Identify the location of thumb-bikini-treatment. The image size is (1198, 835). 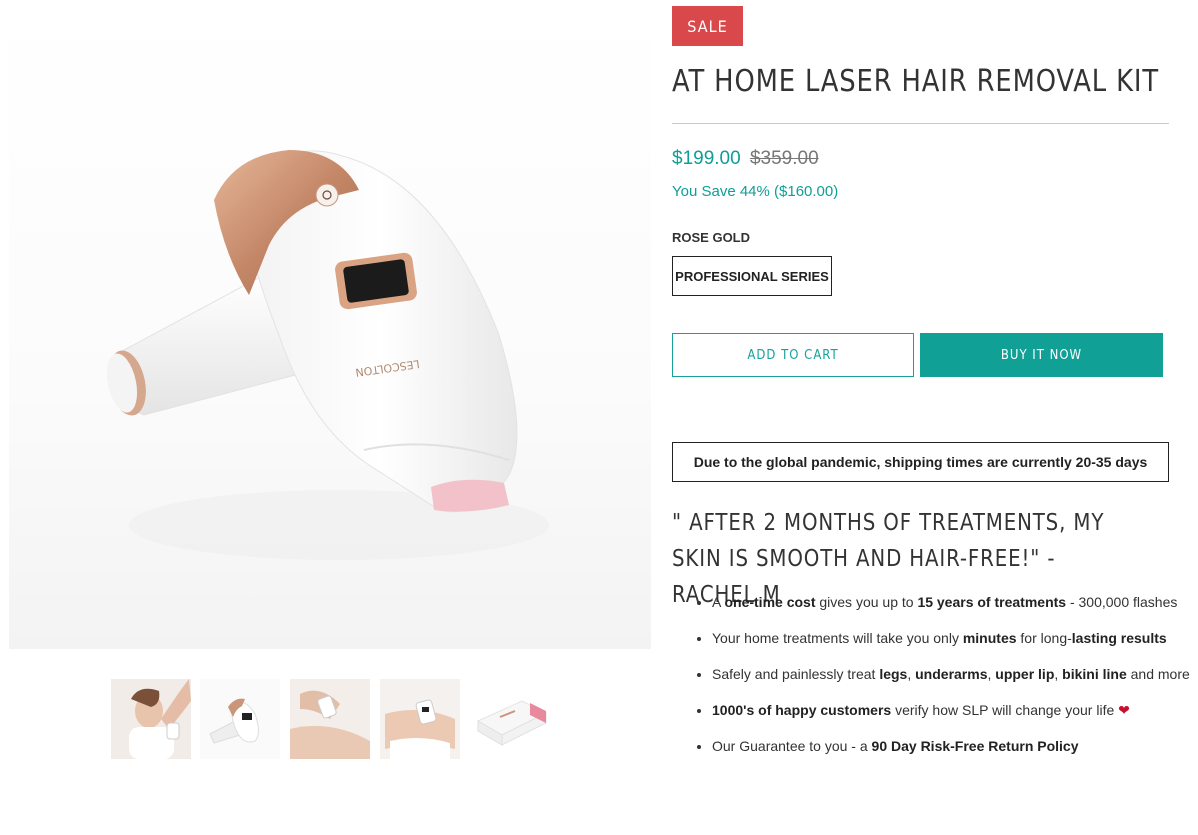
(420, 719).